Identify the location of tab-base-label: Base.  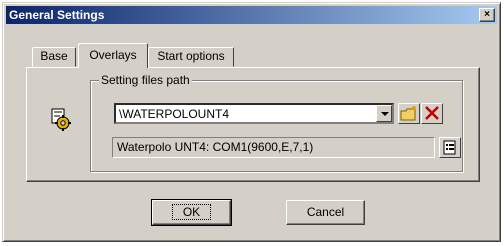
(54, 56).